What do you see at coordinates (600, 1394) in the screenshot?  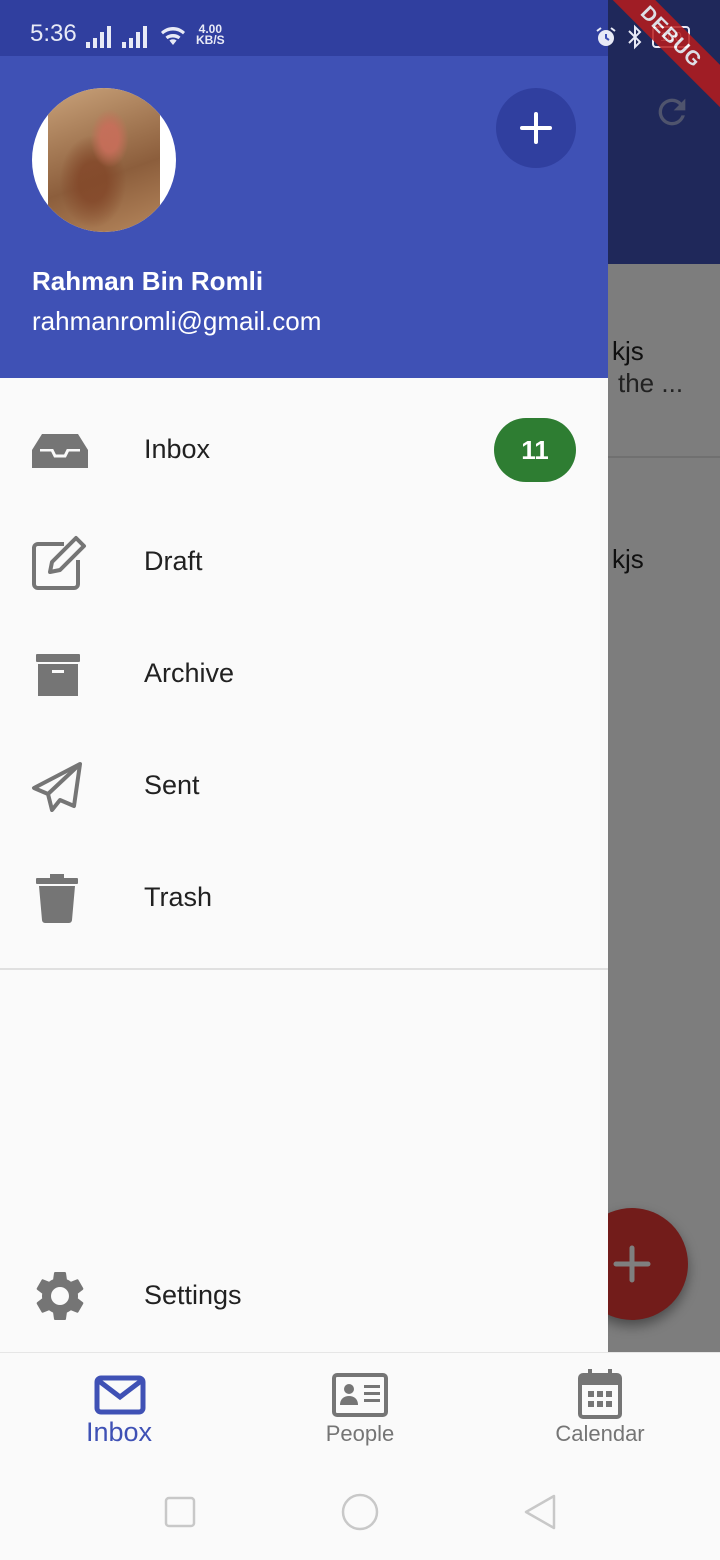 I see `calendar-icon` at bounding box center [600, 1394].